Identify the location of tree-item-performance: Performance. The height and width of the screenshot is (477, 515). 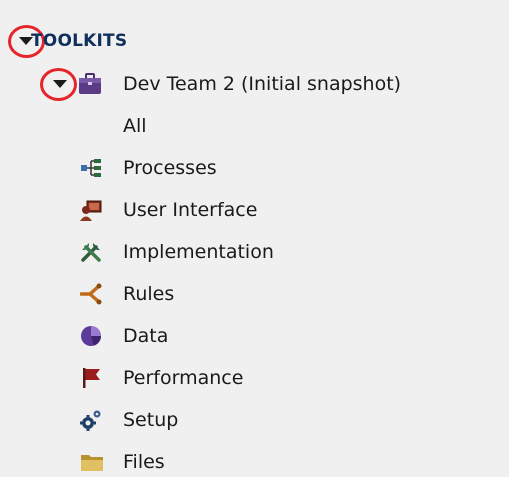
(160, 378).